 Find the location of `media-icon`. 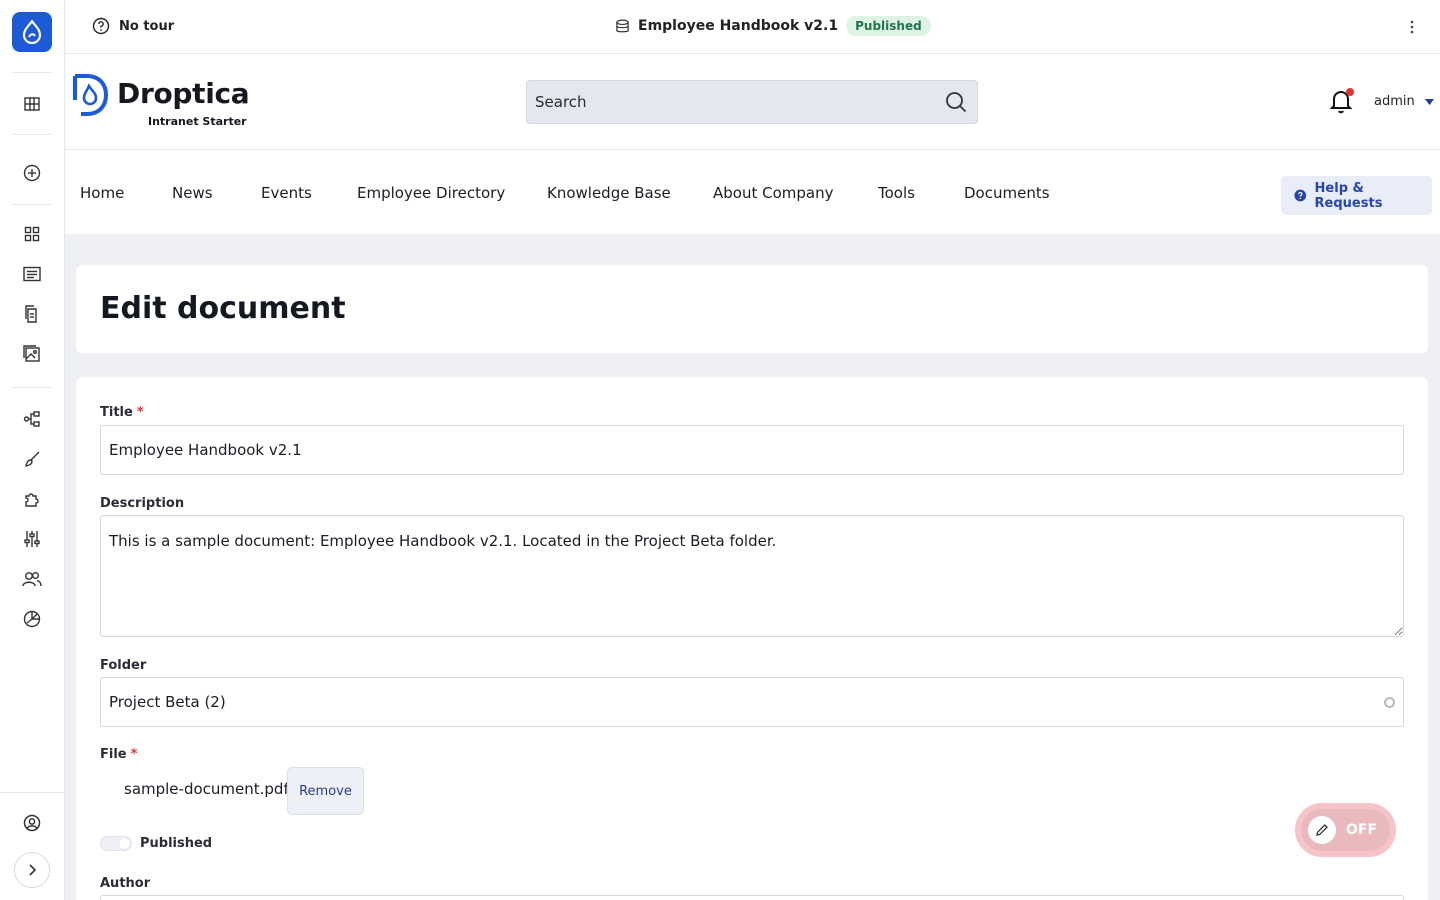

media-icon is located at coordinates (32, 354).